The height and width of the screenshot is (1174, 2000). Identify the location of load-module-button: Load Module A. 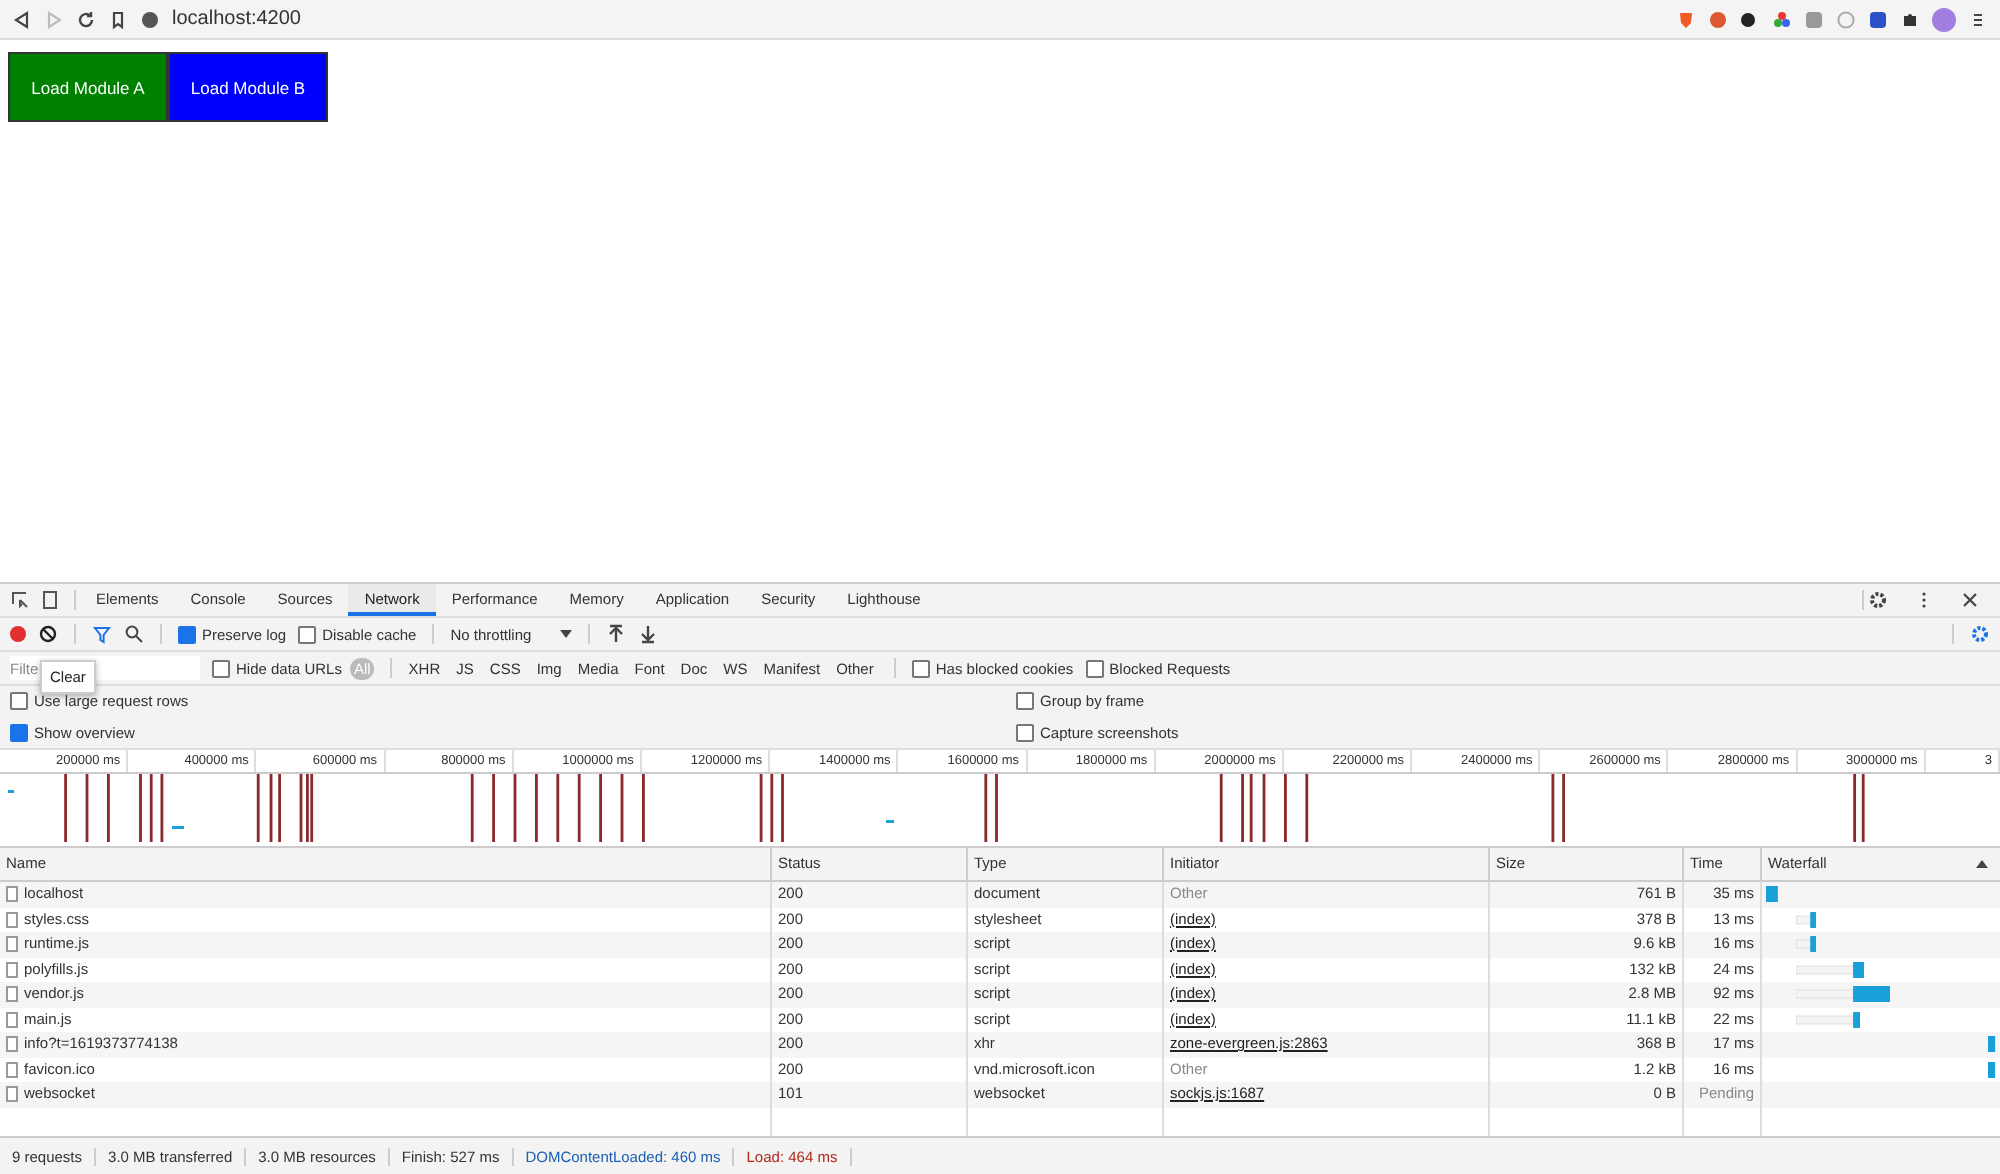
(88, 87).